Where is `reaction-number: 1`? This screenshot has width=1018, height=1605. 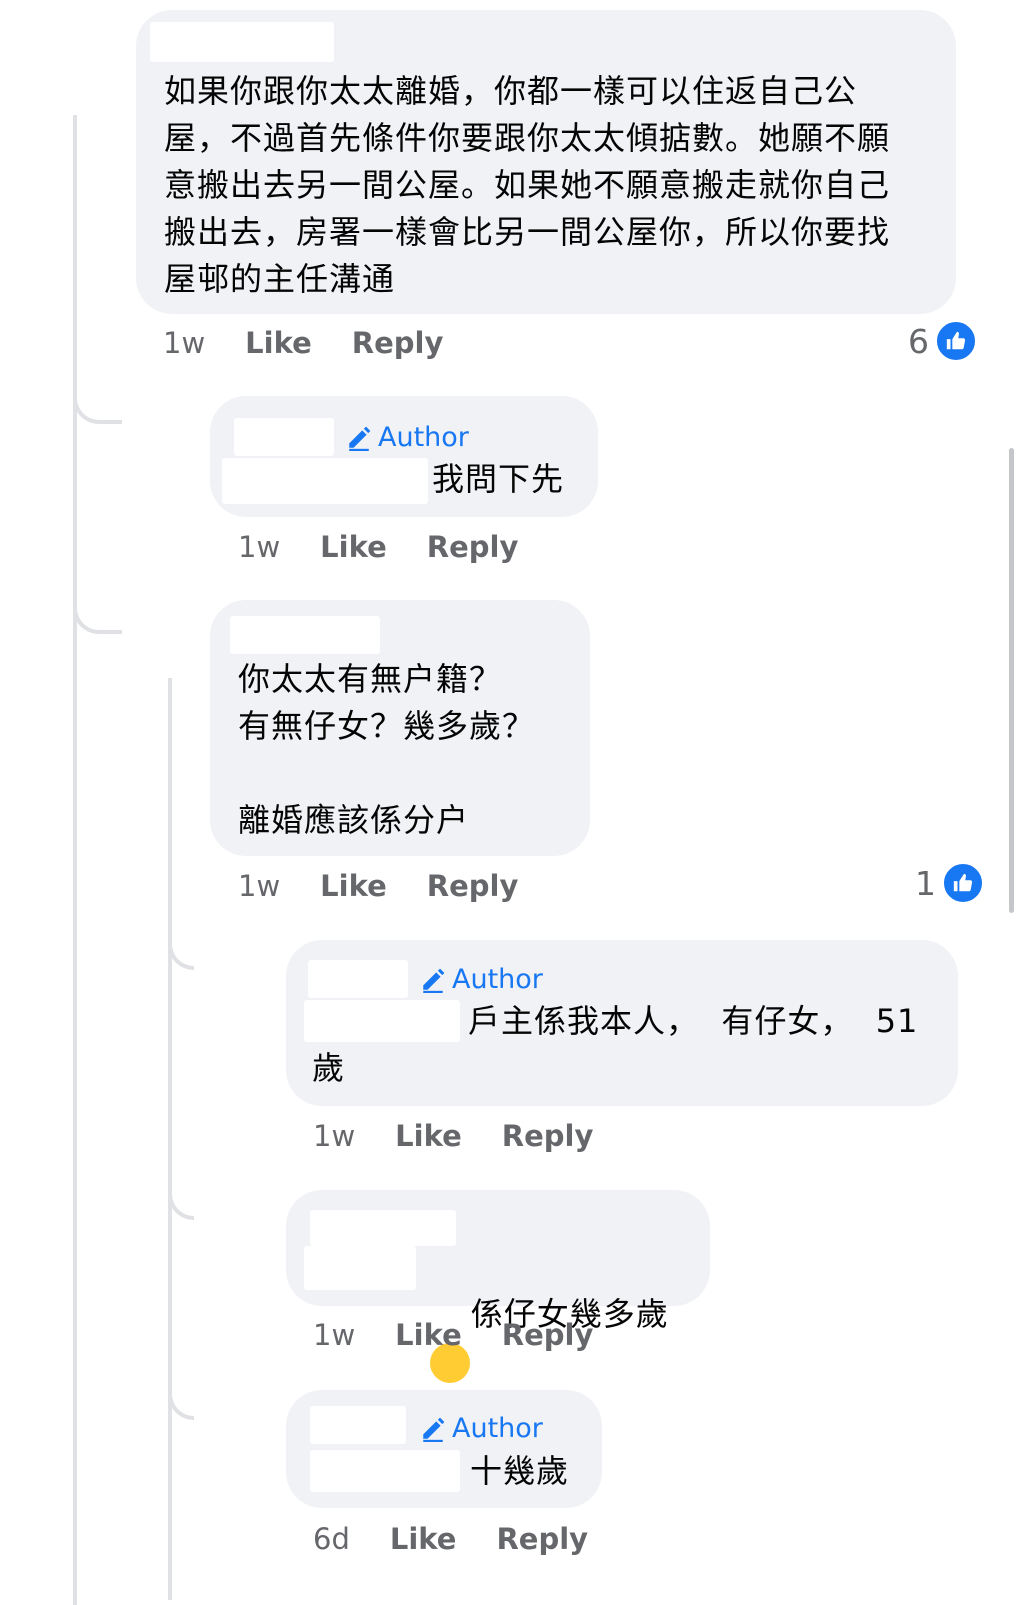 reaction-number: 1 is located at coordinates (925, 883).